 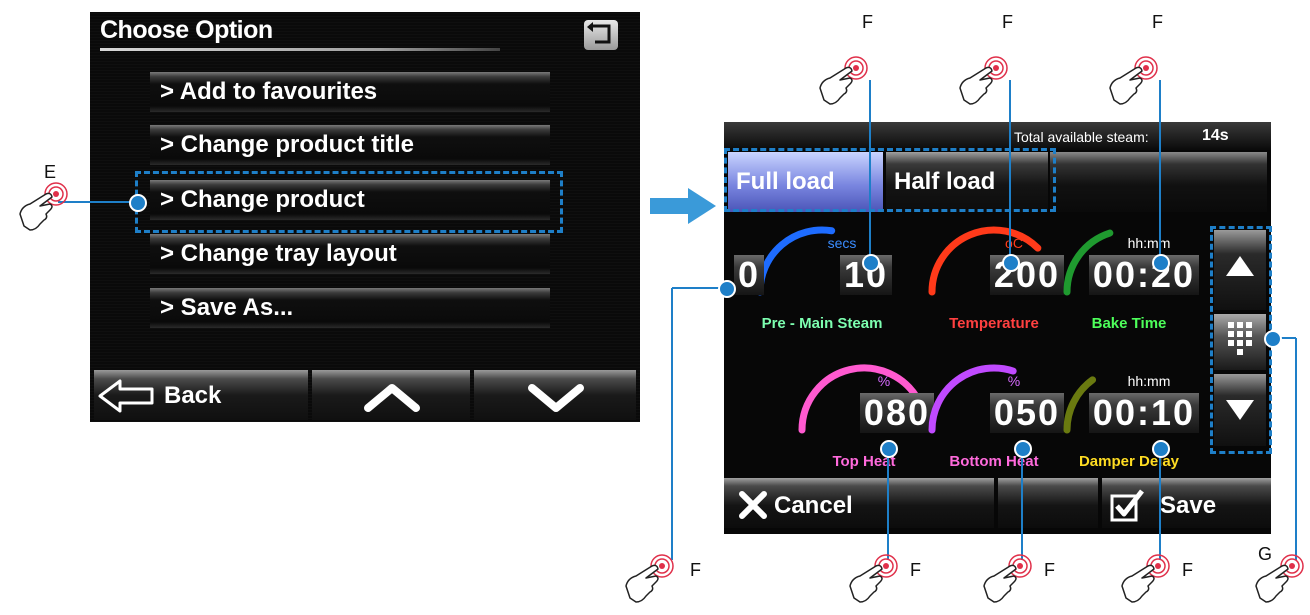 What do you see at coordinates (1007, 22) in the screenshot?
I see `callout-f-top-label-2: F` at bounding box center [1007, 22].